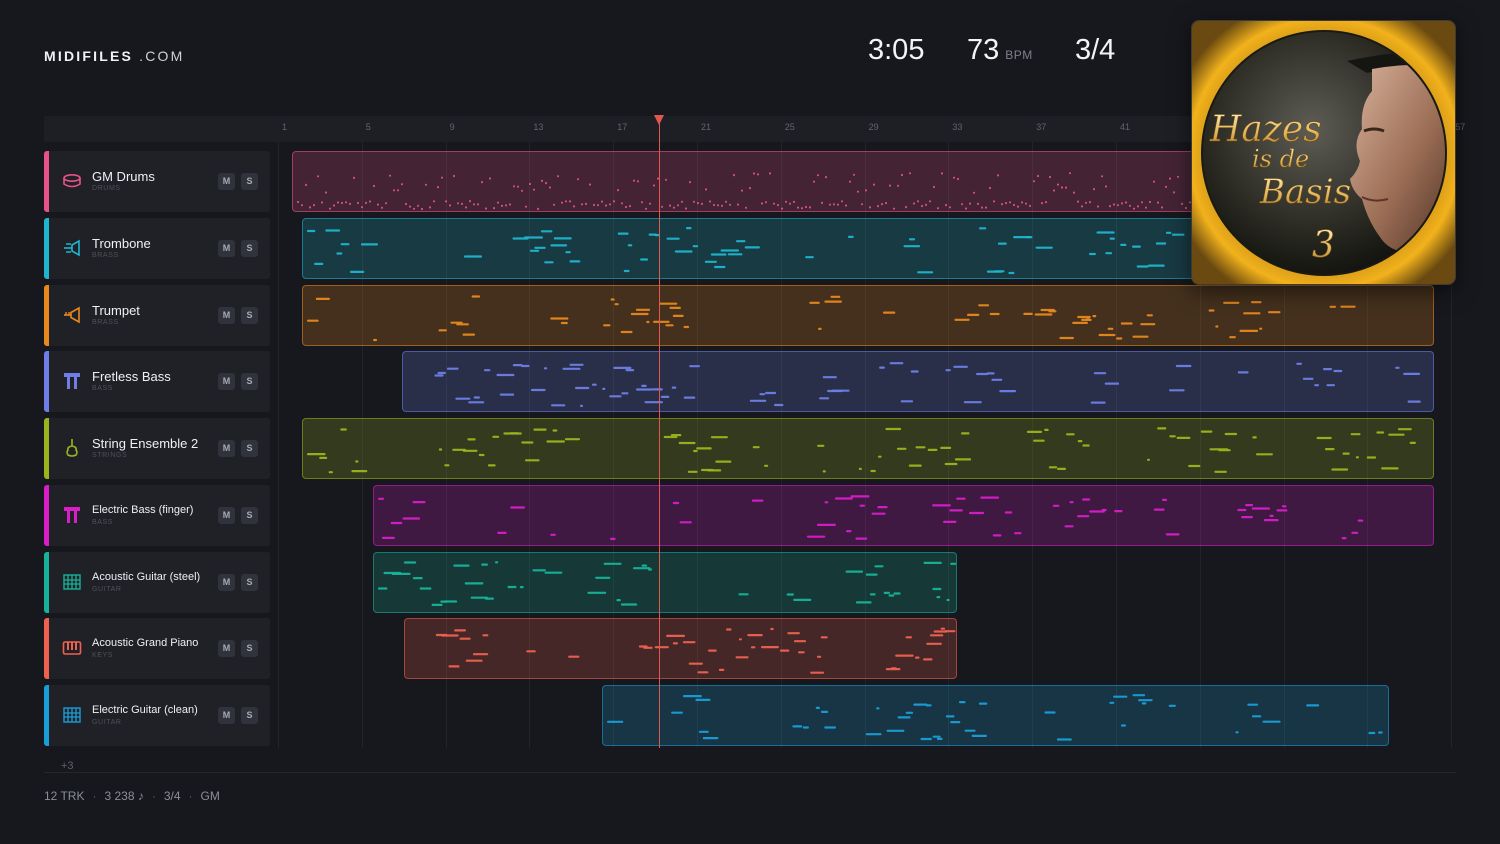 This screenshot has width=1500, height=844. What do you see at coordinates (1095, 50) in the screenshot?
I see `time-signature: 3/4` at bounding box center [1095, 50].